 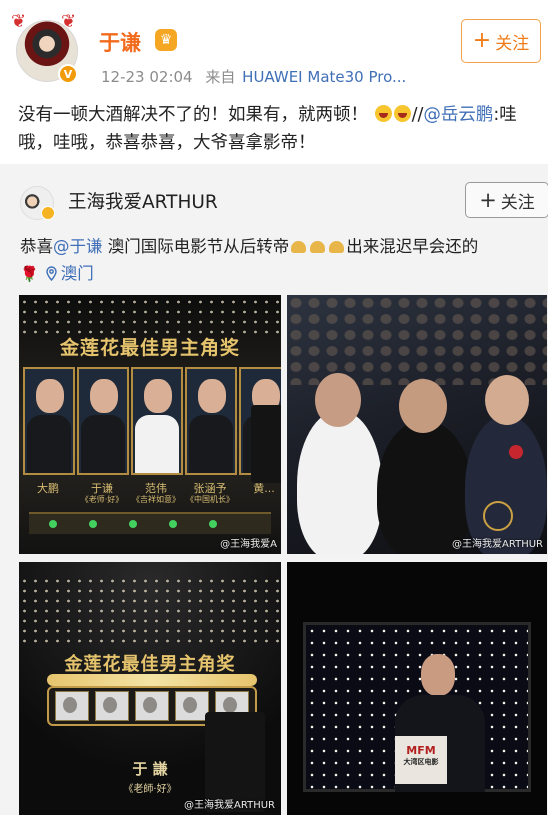 What do you see at coordinates (506, 484) in the screenshot?
I see `person-navy-suit` at bounding box center [506, 484].